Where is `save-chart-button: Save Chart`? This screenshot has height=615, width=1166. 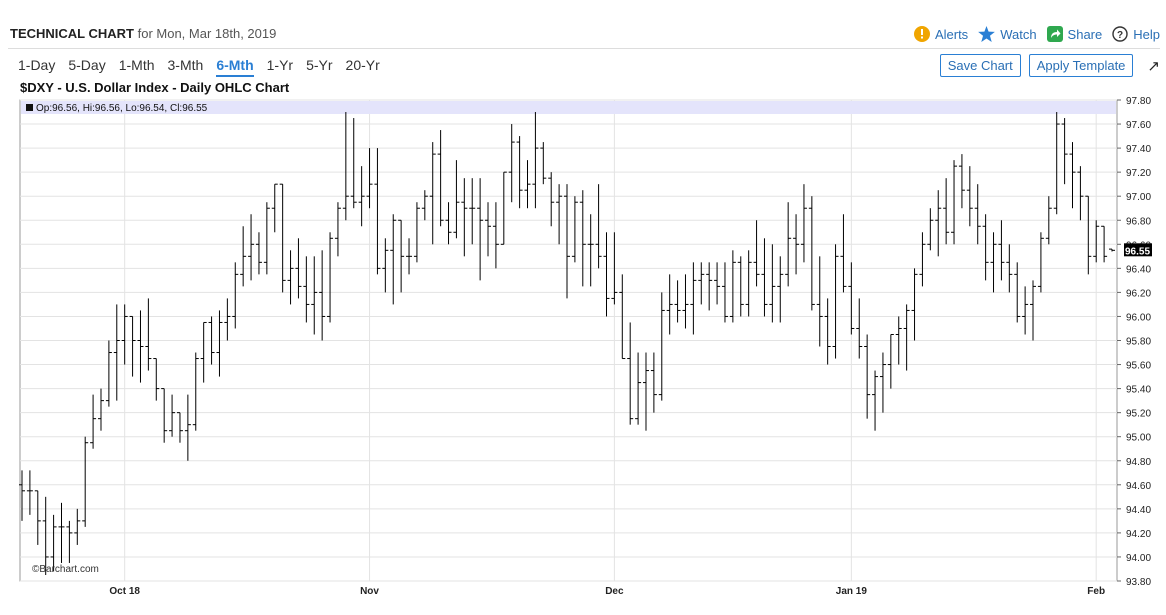 save-chart-button: Save Chart is located at coordinates (980, 65).